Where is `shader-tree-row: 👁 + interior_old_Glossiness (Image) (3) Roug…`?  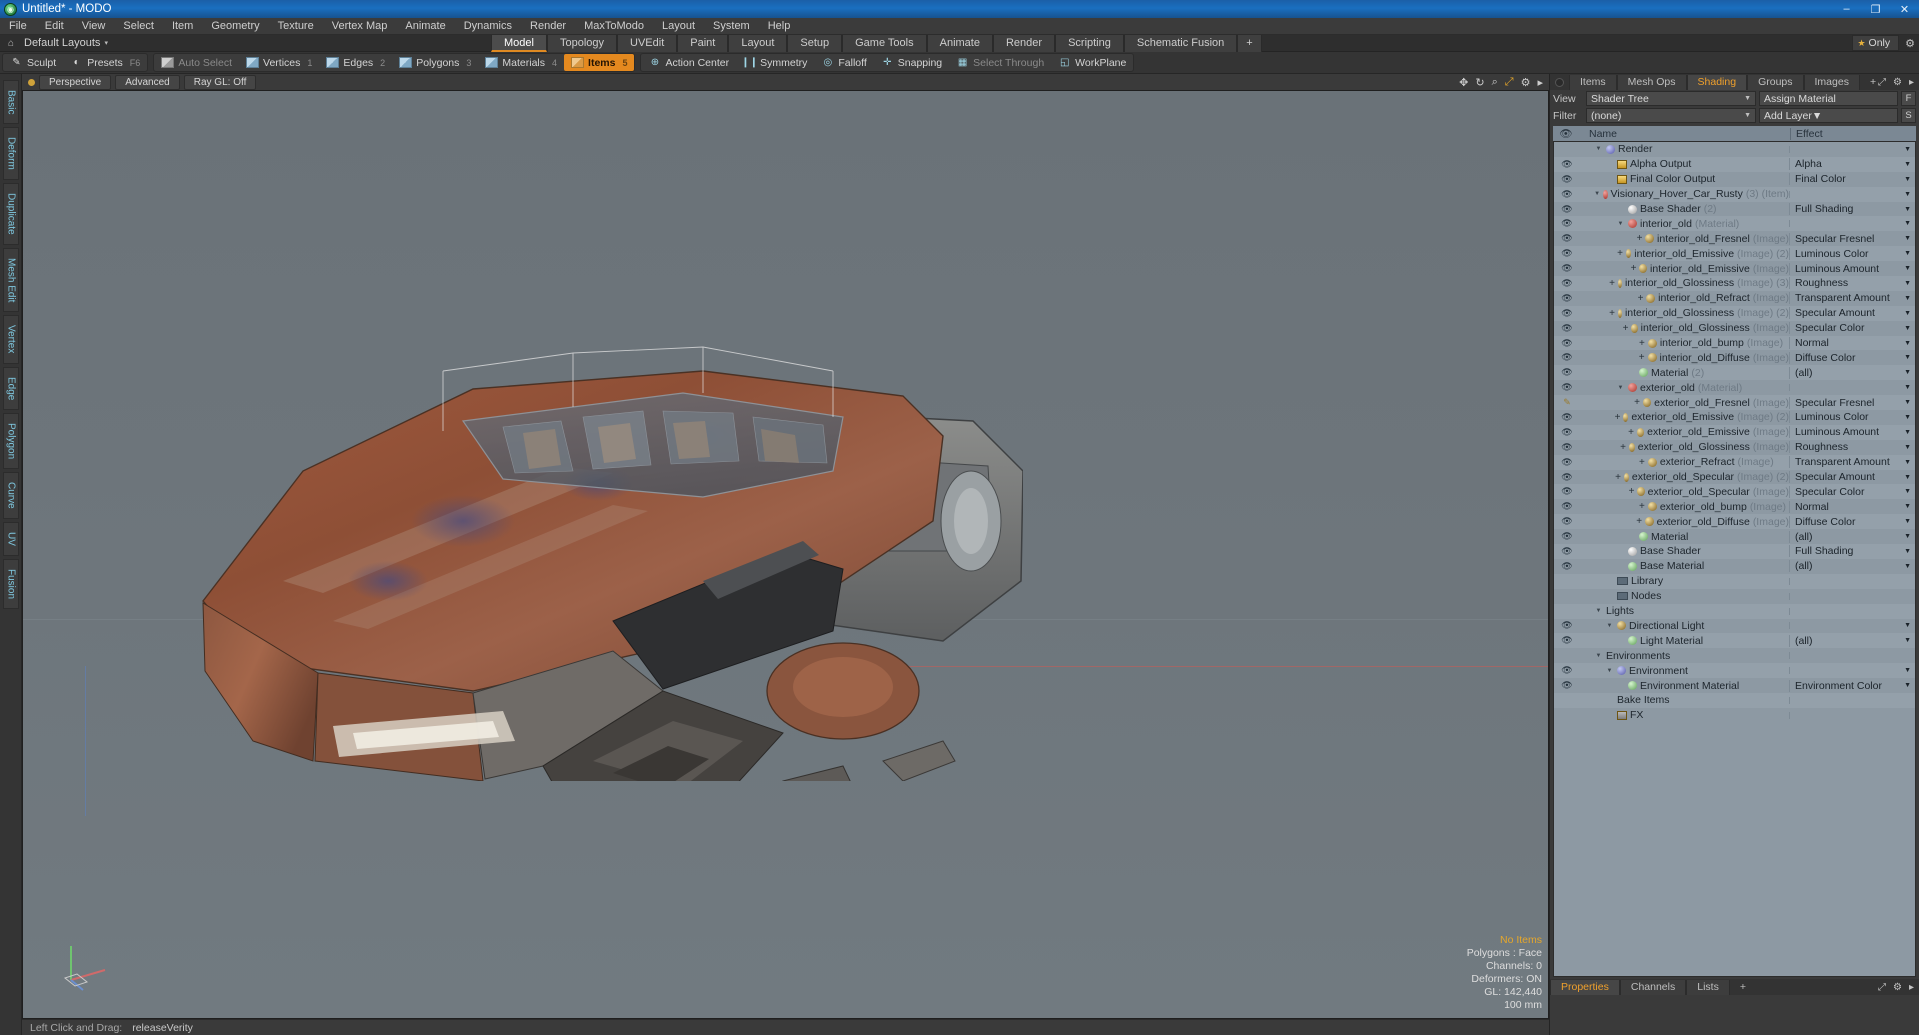 shader-tree-row: 👁 + interior_old_Glossiness (Image) (3) Roug… is located at coordinates (1734, 283).